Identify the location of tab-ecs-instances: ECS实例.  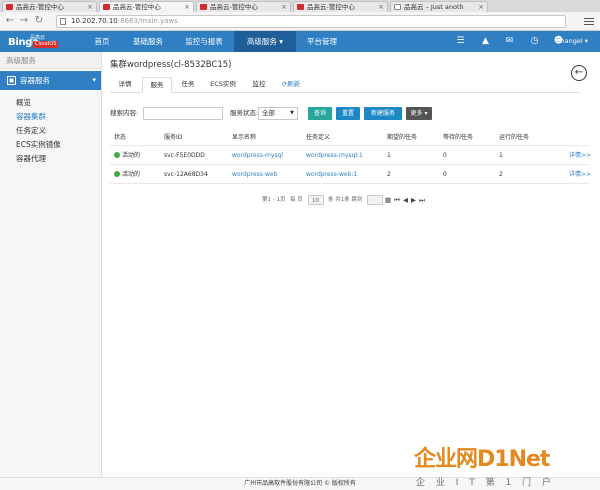
(223, 85).